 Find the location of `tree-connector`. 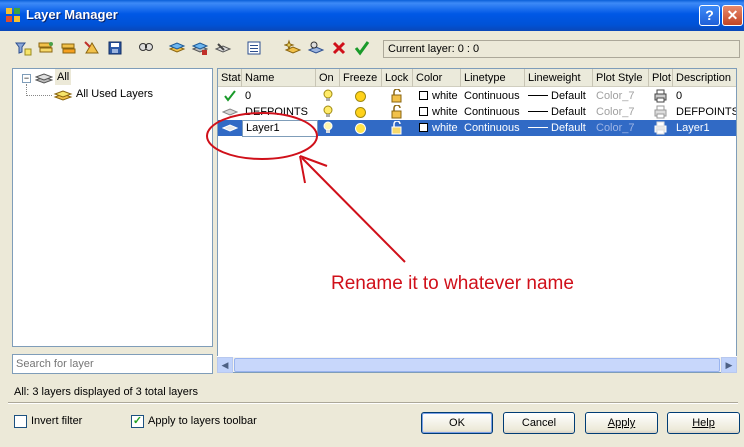

tree-connector is located at coordinates (39, 95).